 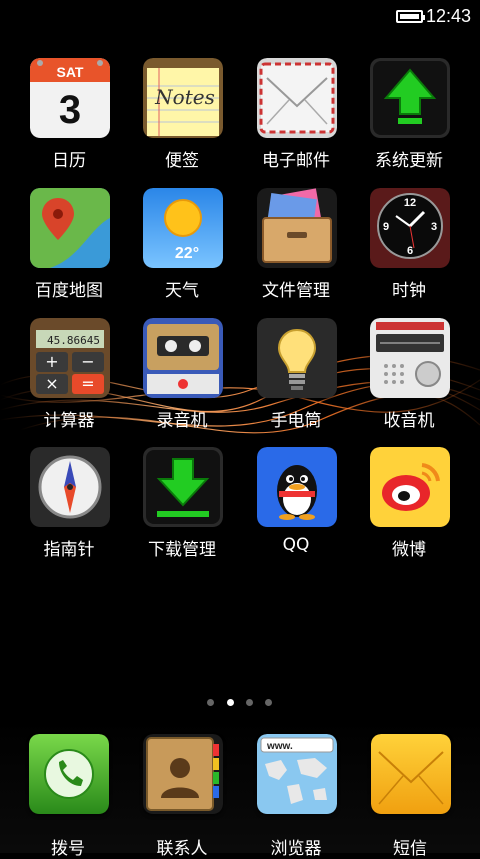 I want to click on phone-icon, so click(x=69, y=774).